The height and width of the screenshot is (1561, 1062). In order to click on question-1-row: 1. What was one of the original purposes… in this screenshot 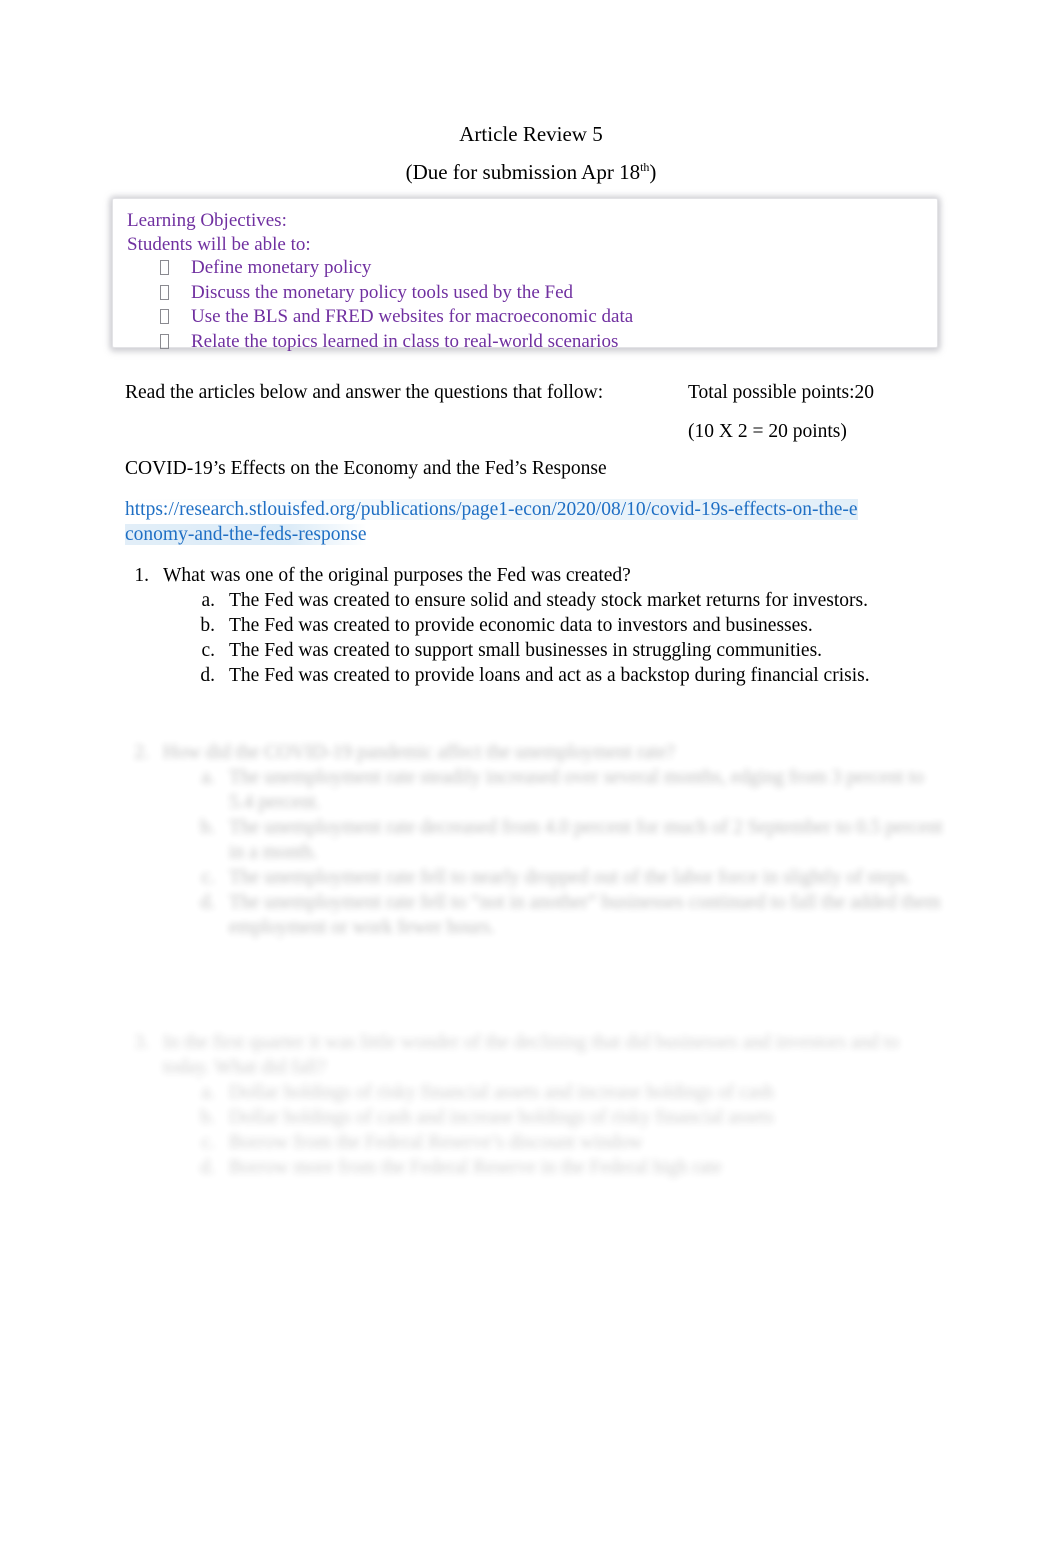, I will do `click(535, 575)`.